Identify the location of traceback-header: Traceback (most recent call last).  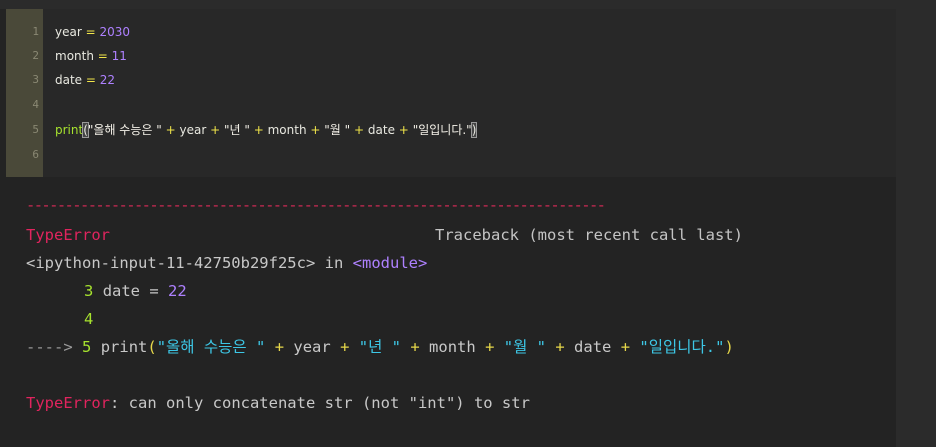
(589, 235).